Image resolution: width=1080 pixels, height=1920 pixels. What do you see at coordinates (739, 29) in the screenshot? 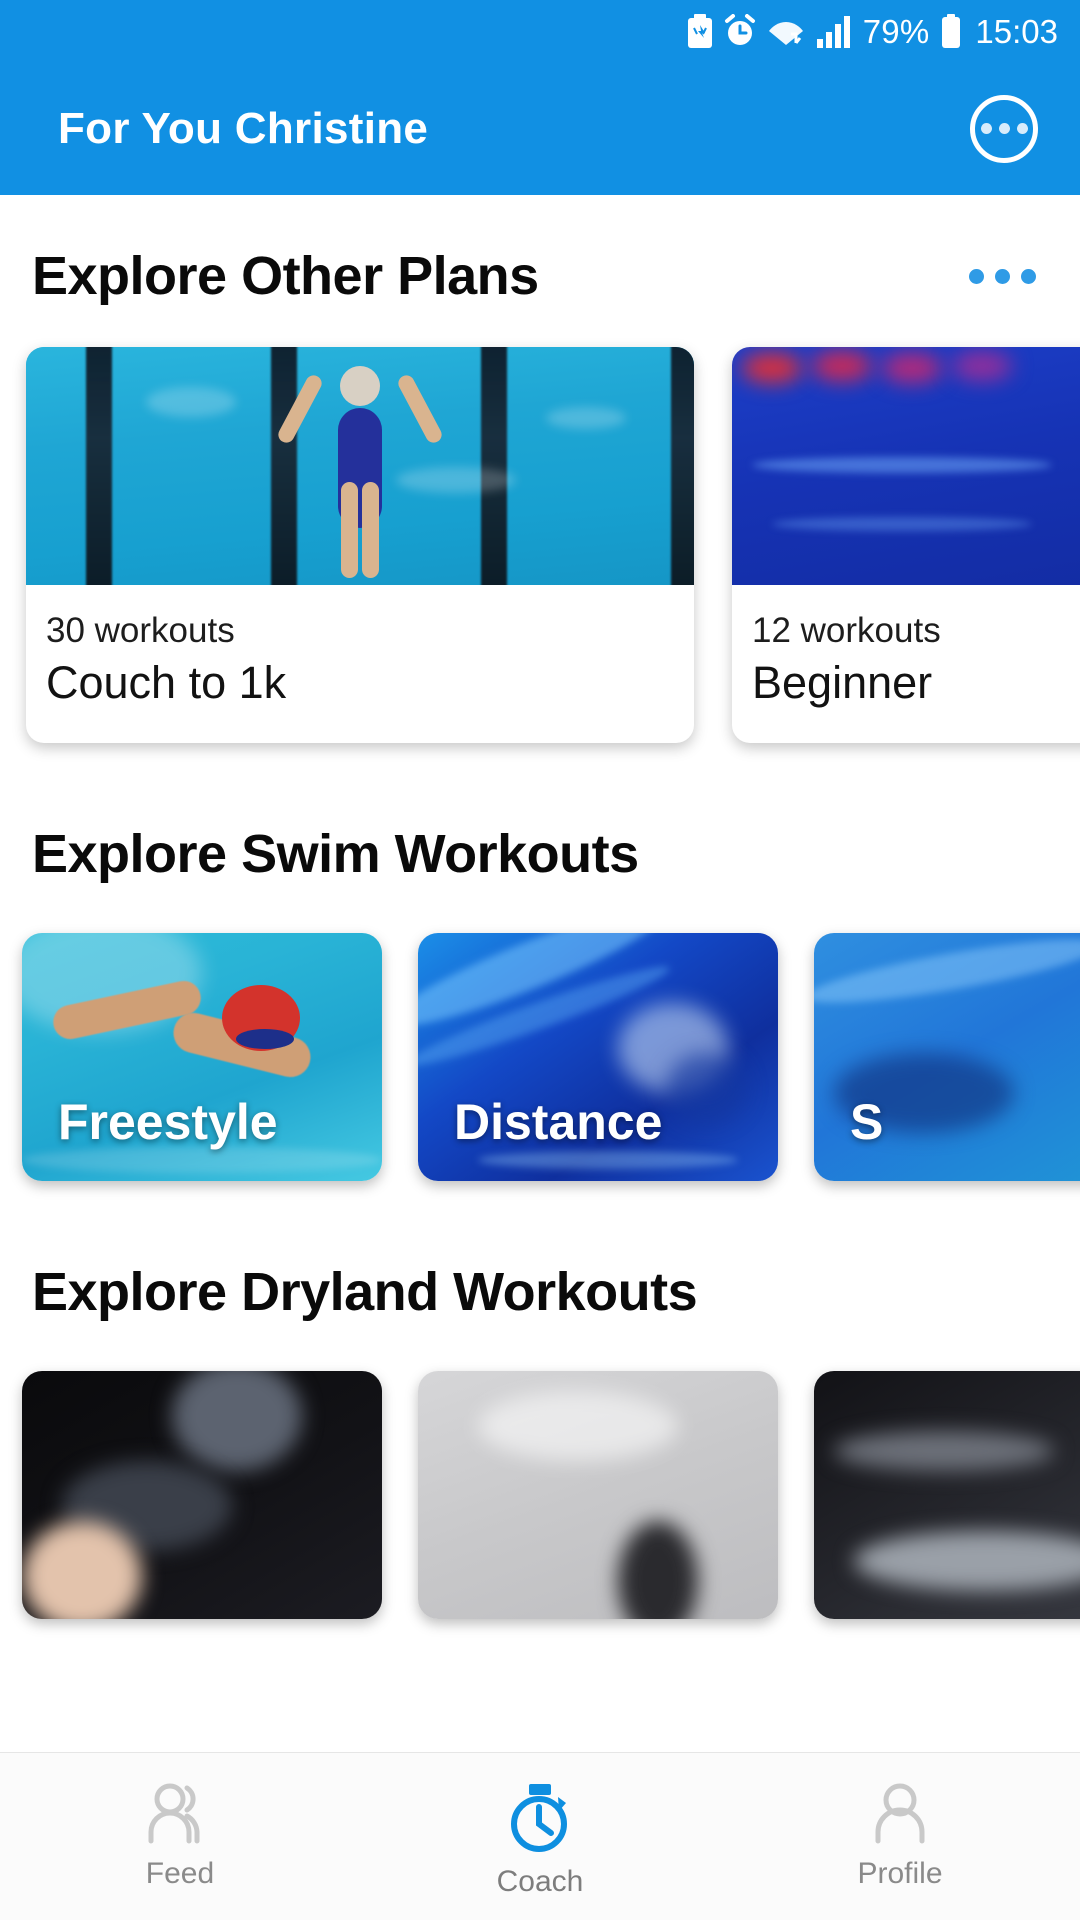
I see `alarm-icon` at bounding box center [739, 29].